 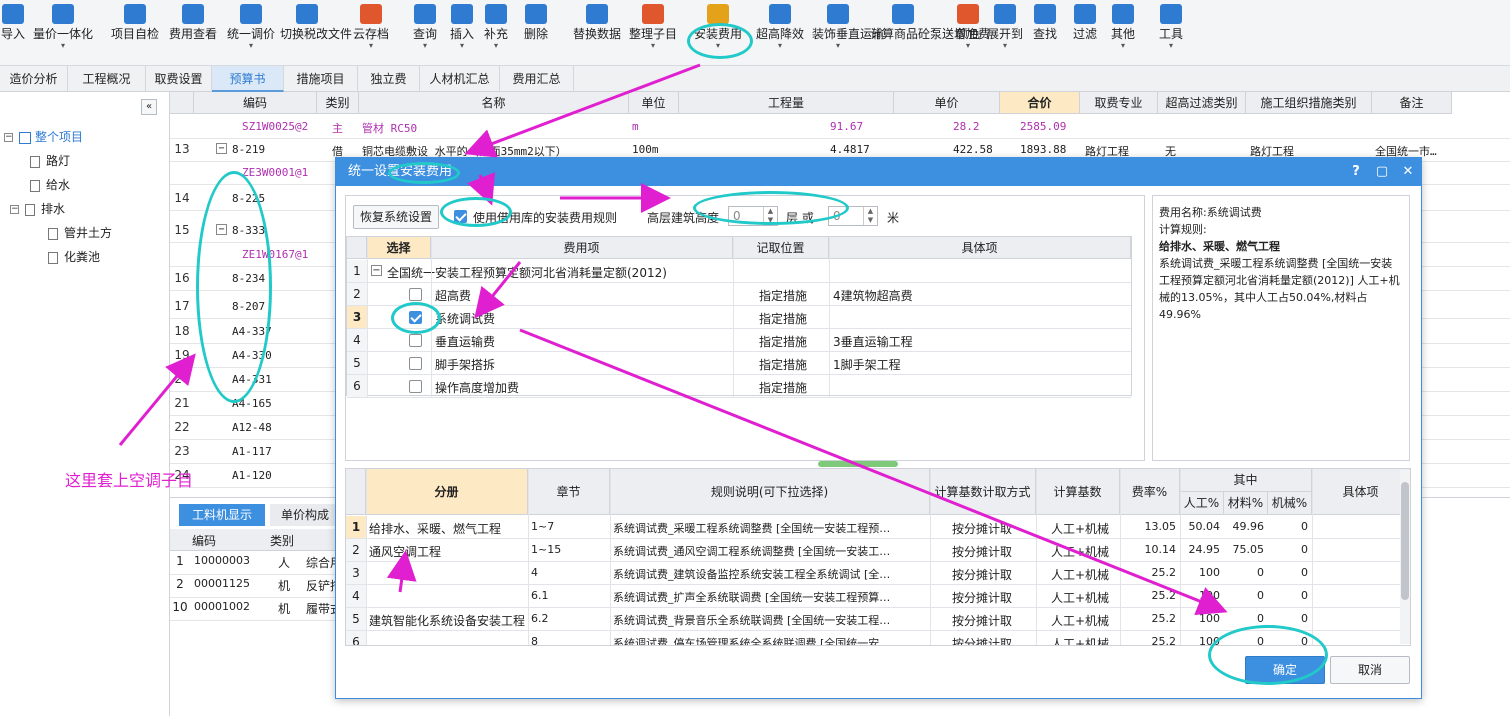 What do you see at coordinates (234, 287) in the screenshot?
I see `highlight-codes` at bounding box center [234, 287].